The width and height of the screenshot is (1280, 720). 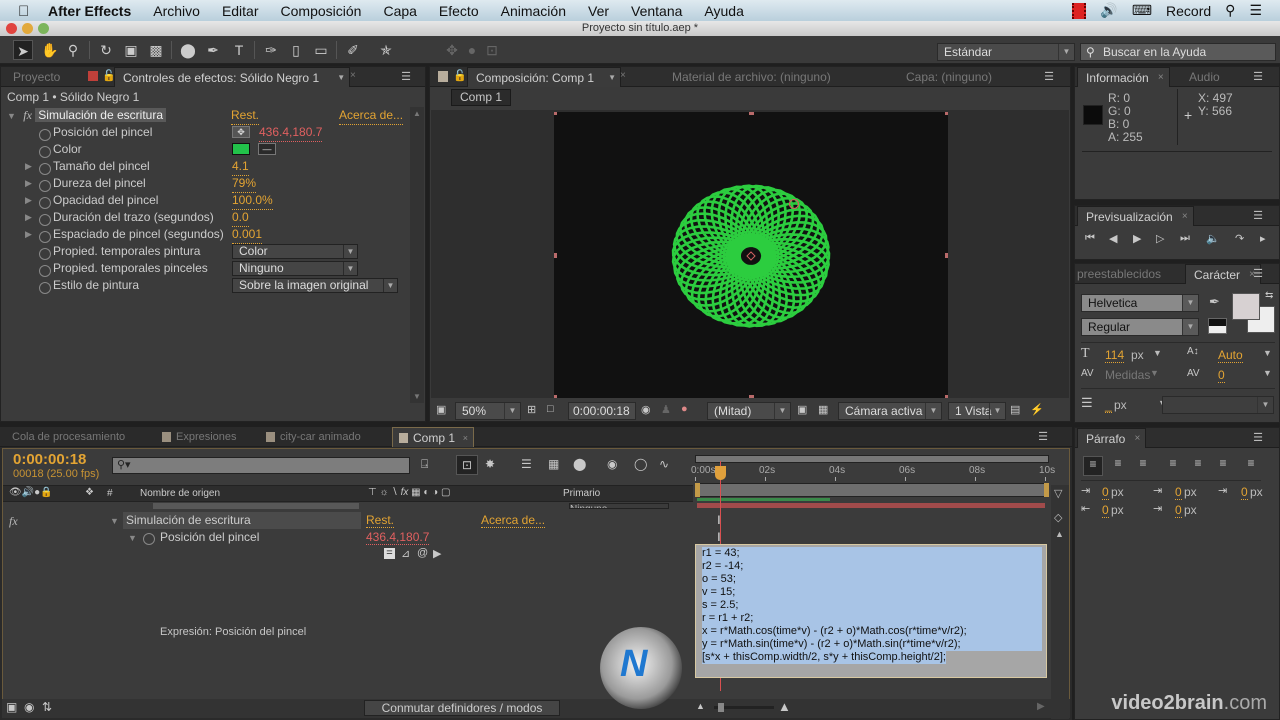 What do you see at coordinates (490, 464) in the screenshot?
I see `draft-3d-icon: ✸` at bounding box center [490, 464].